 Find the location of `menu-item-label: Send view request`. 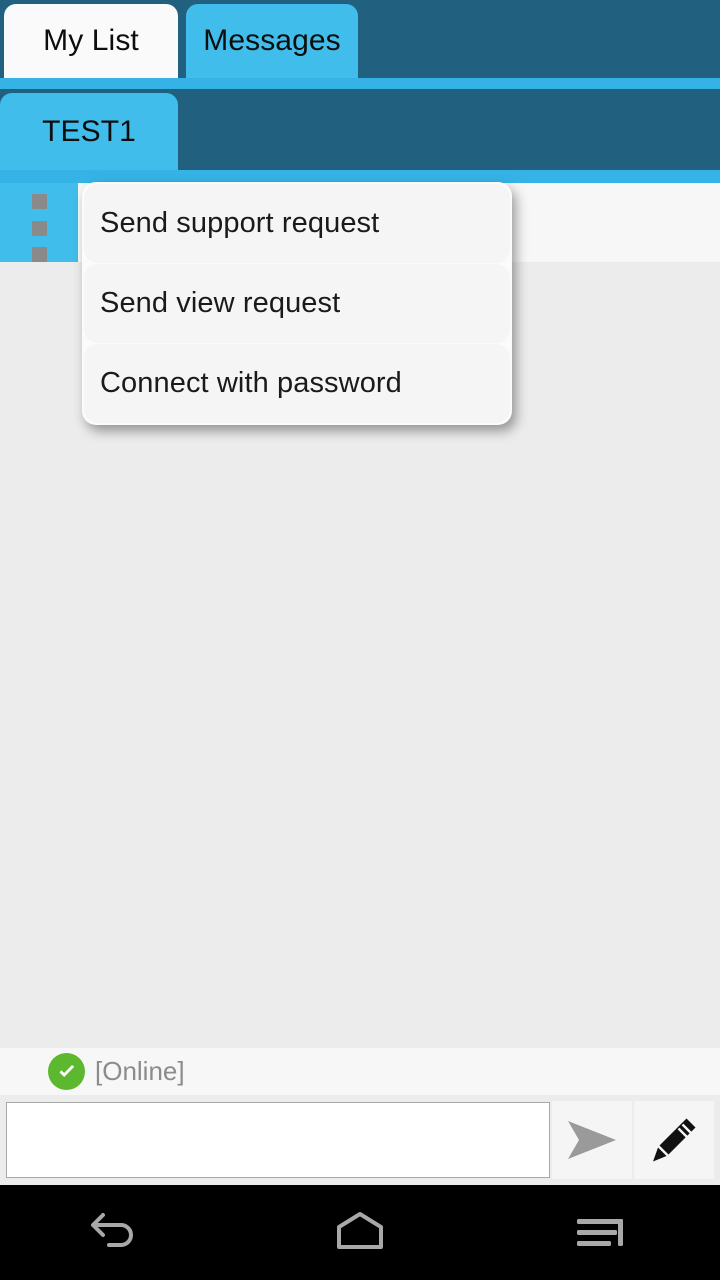

menu-item-label: Send view request is located at coordinates (220, 303).